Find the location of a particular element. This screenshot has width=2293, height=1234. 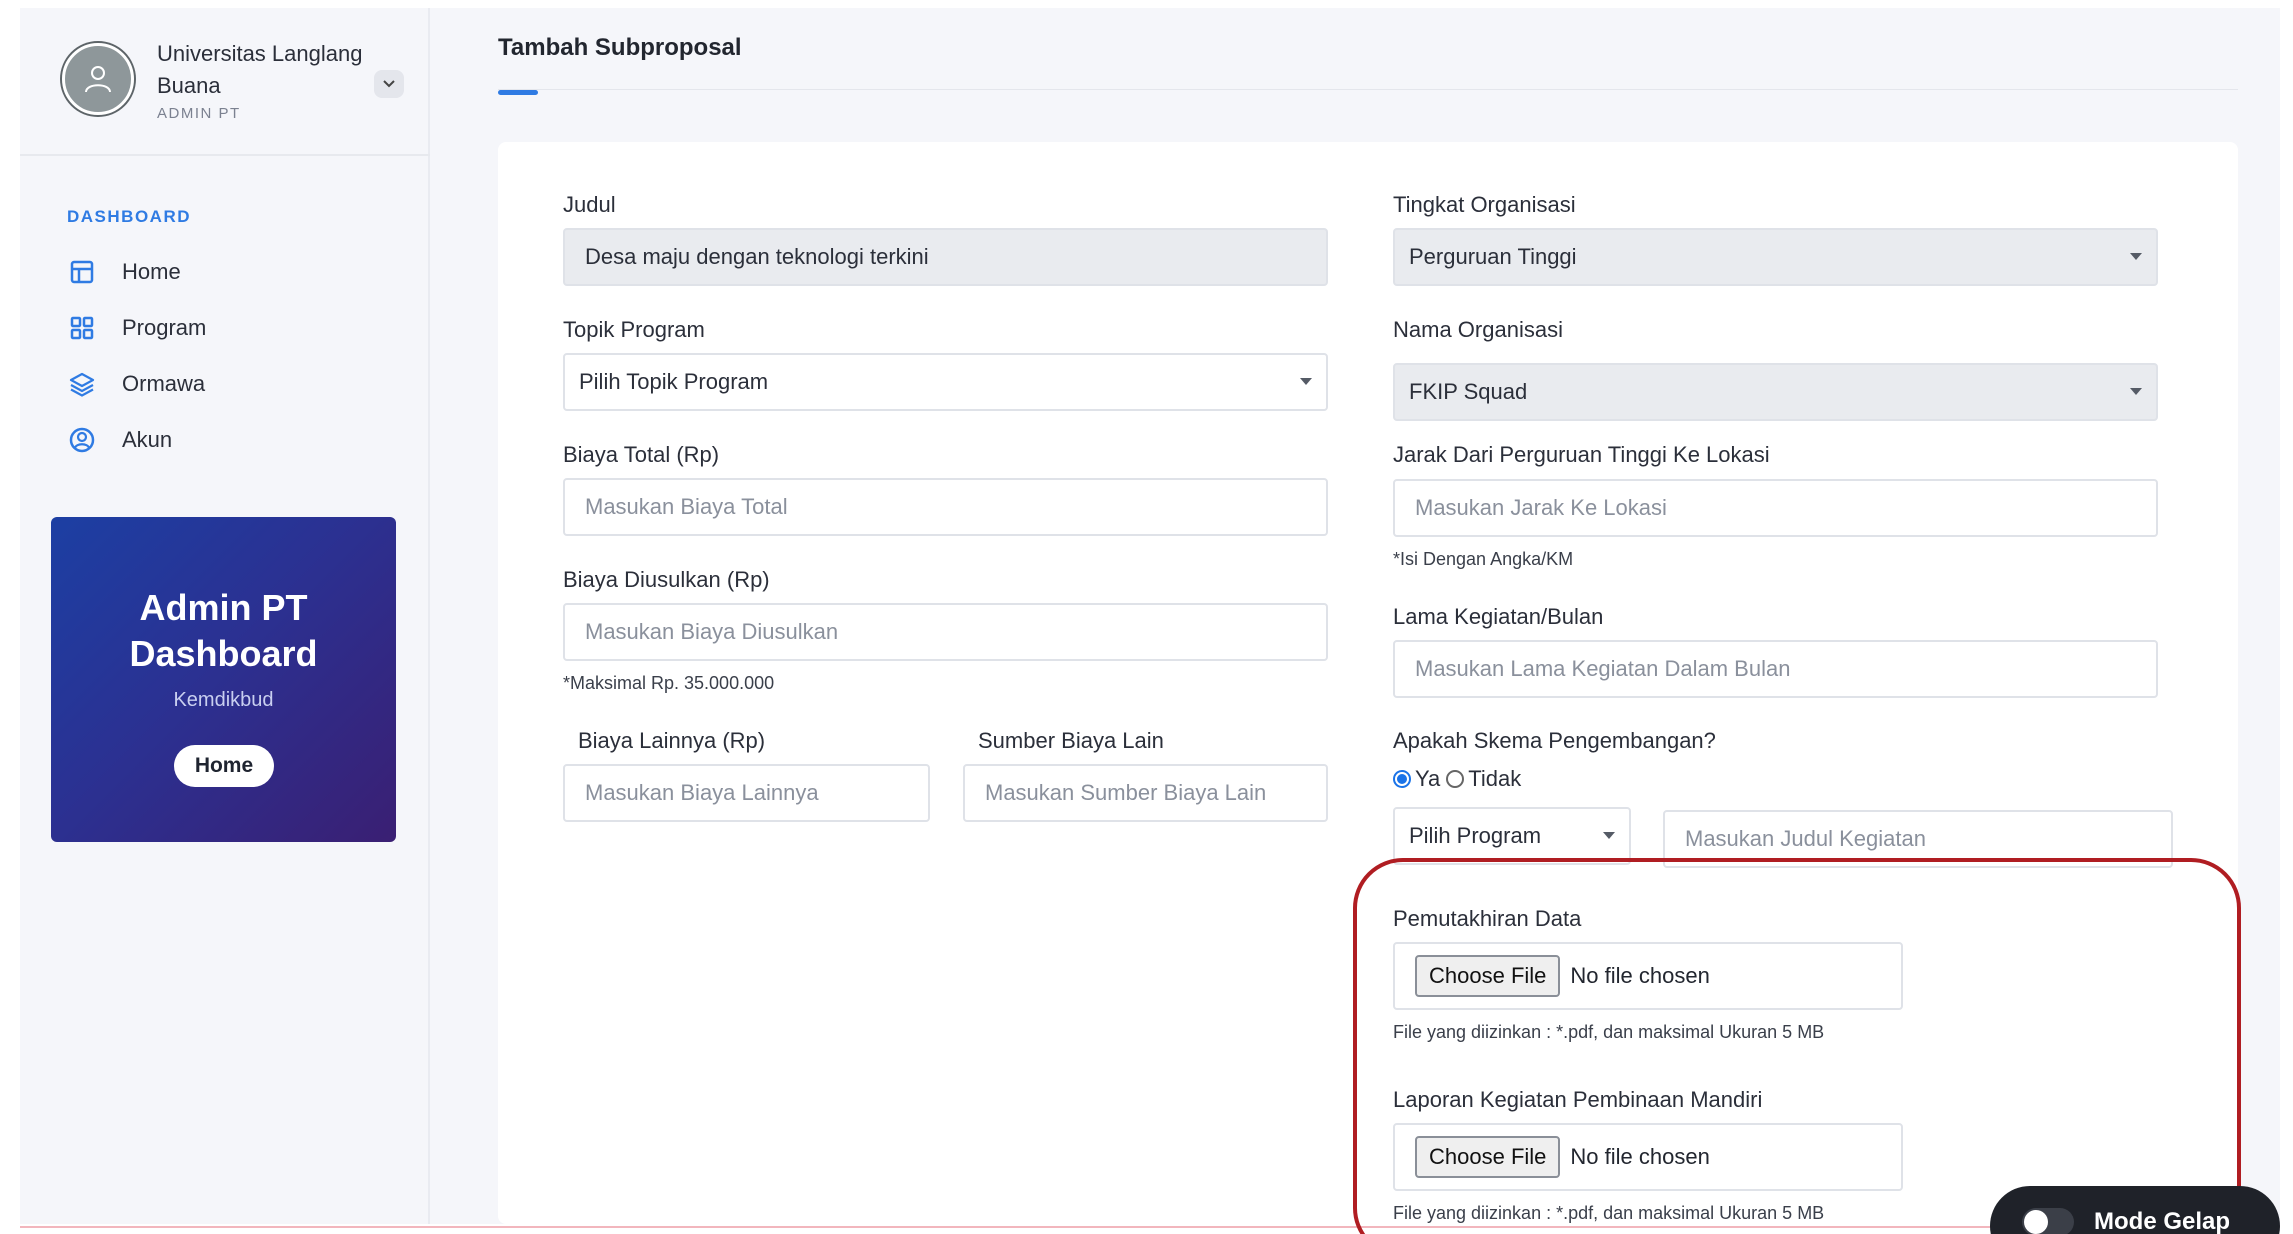

sidebar-item-program: Program is located at coordinates (217, 328).